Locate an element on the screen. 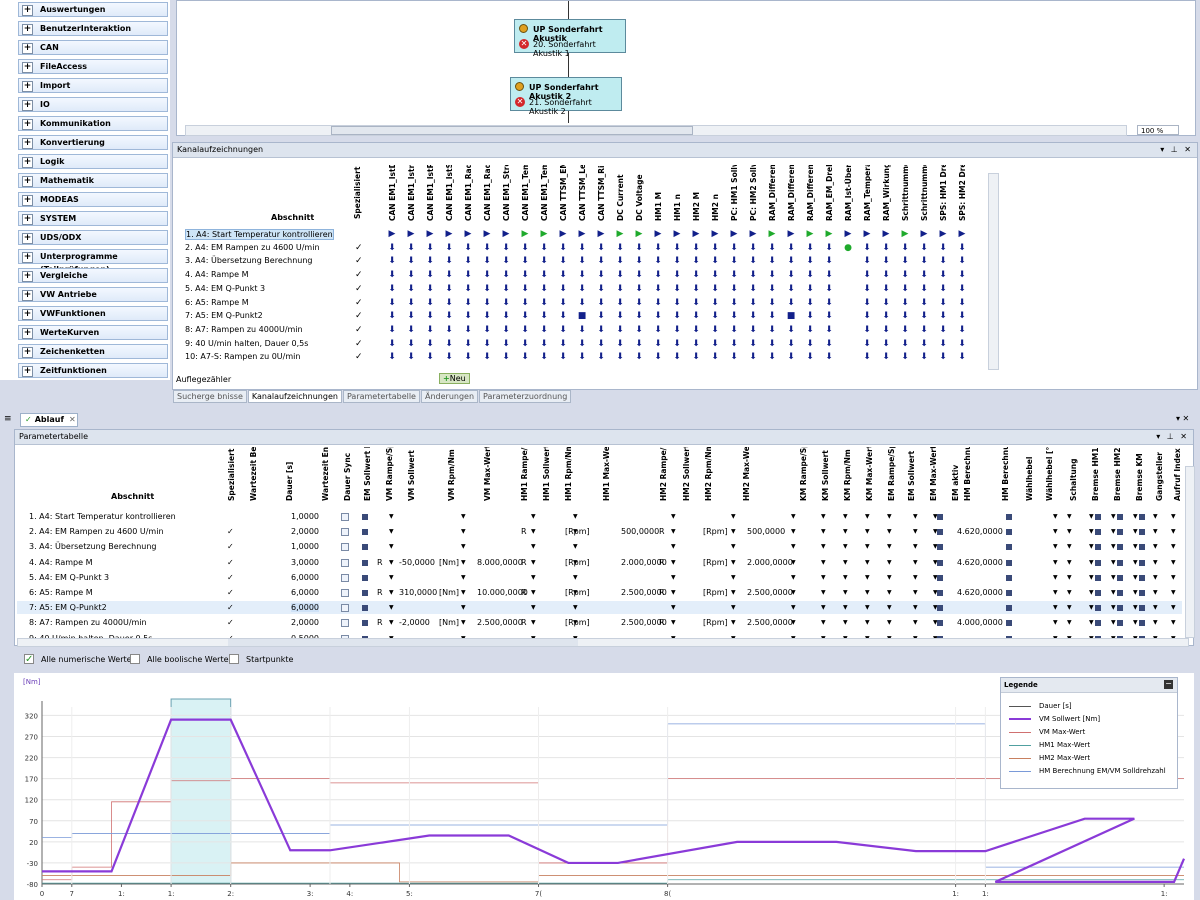 The image size is (1200, 900). parameter-column-header: VM Rampe/Sp is located at coordinates (389, 474).